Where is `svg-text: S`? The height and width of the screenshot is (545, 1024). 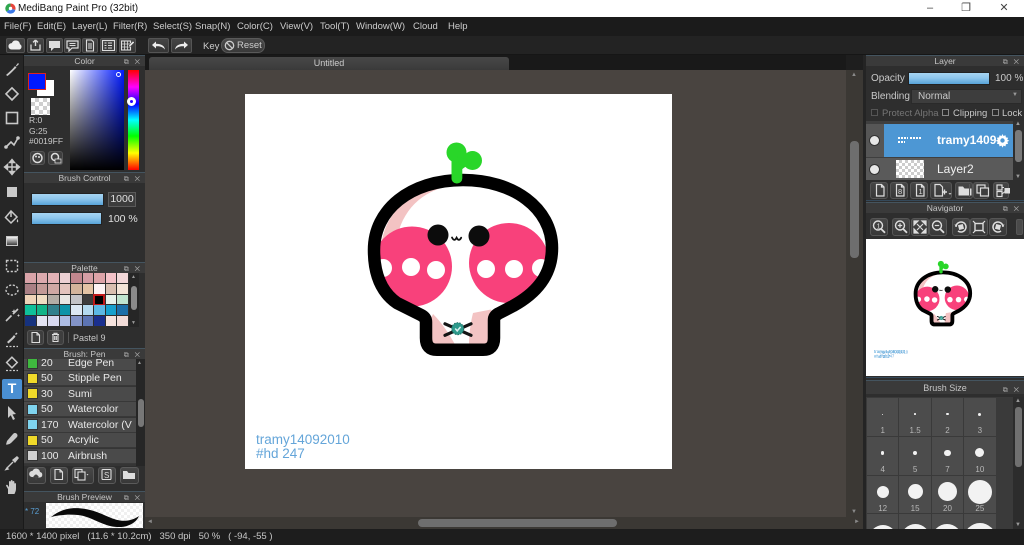 svg-text: S is located at coordinates (106, 475).